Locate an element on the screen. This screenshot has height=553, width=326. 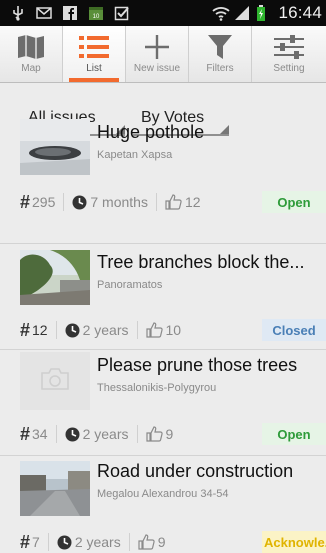
action-toolbar: Map List New issue Filters Setting is located at coordinates (163, 54).